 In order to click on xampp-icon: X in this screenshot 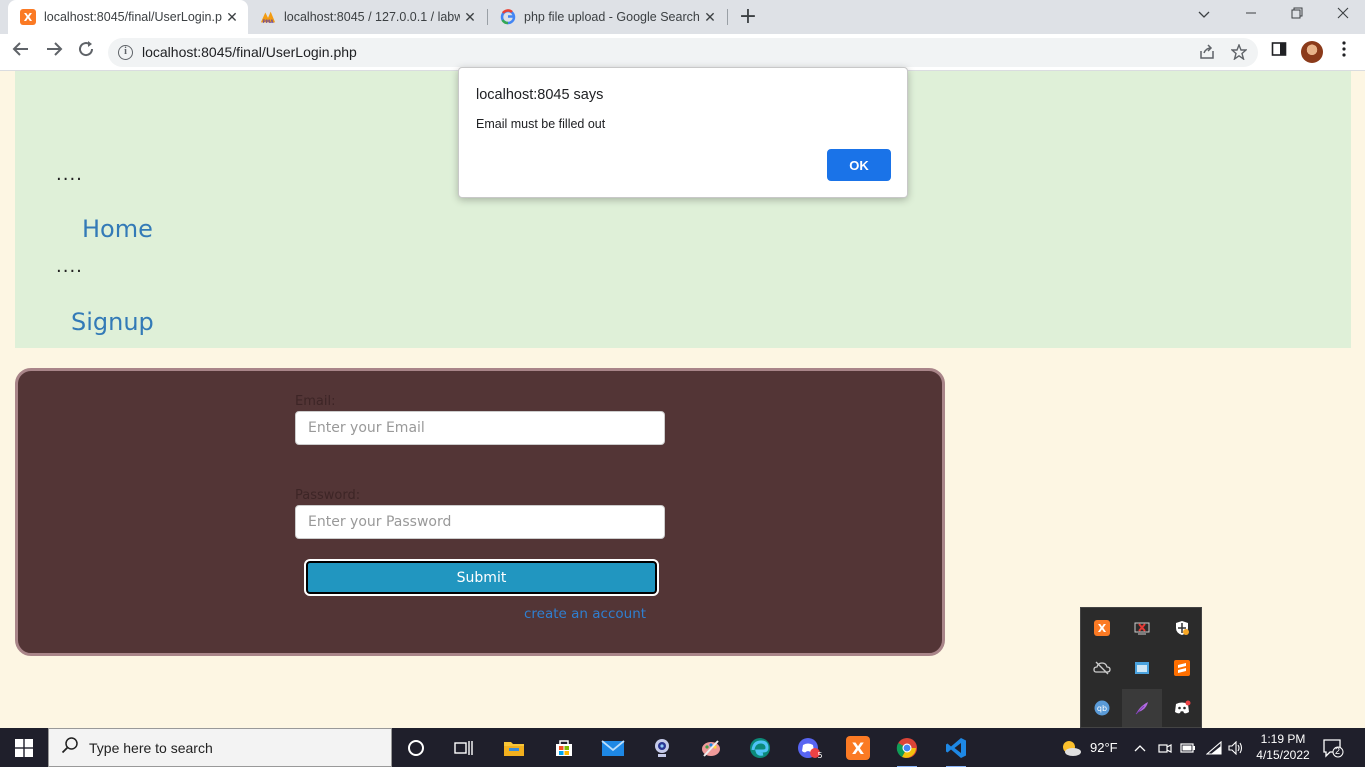, I will do `click(28, 17)`.